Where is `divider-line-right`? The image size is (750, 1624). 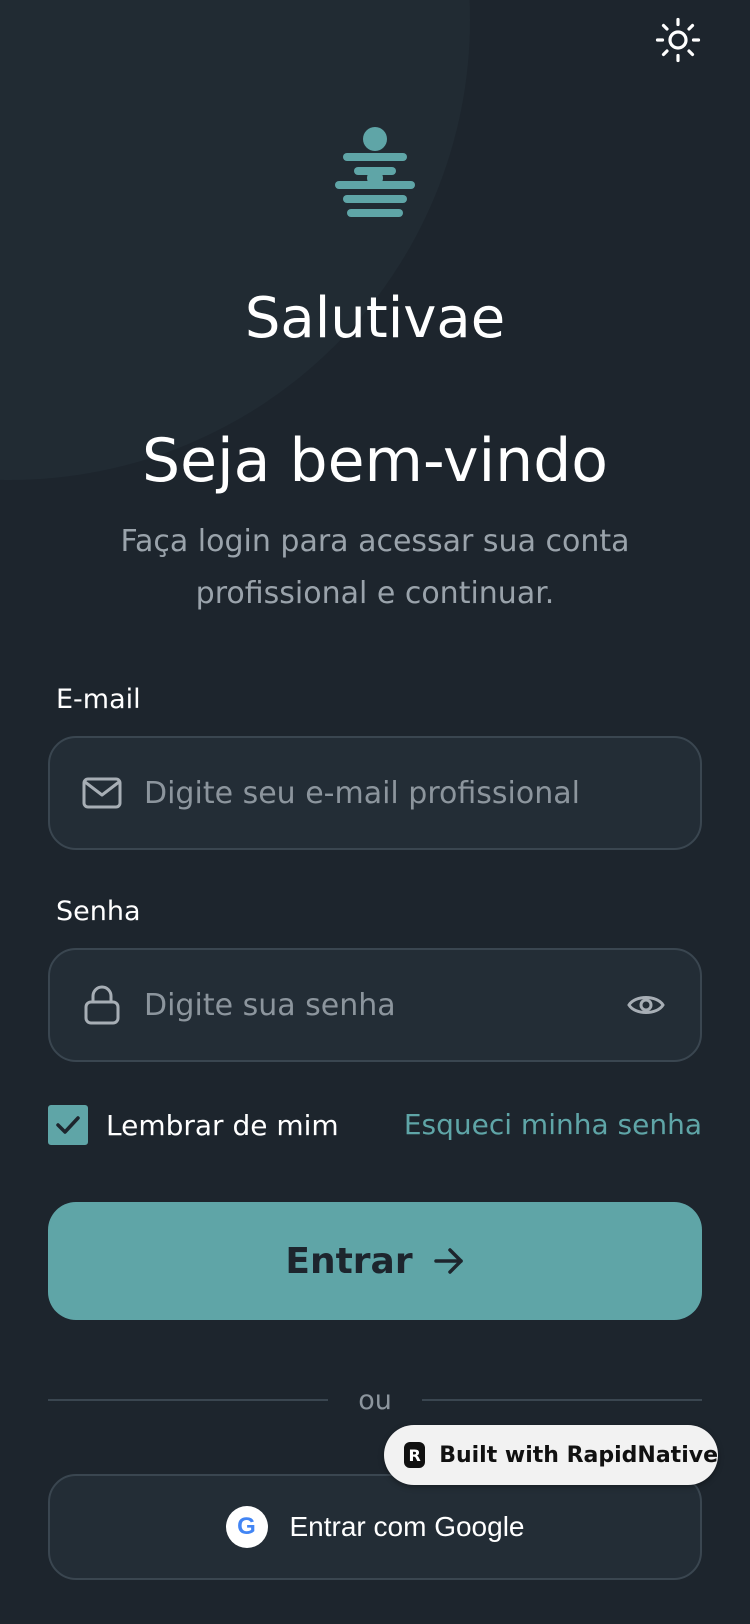
divider-line-right is located at coordinates (562, 1400).